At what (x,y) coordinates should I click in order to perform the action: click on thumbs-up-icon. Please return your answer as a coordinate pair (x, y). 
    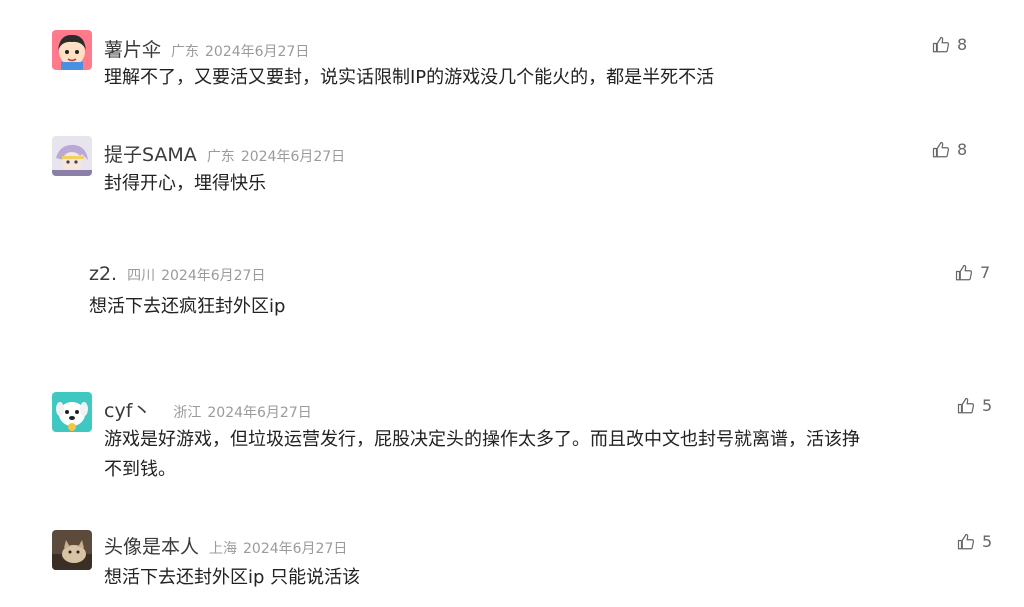
    Looking at the image, I should click on (966, 541).